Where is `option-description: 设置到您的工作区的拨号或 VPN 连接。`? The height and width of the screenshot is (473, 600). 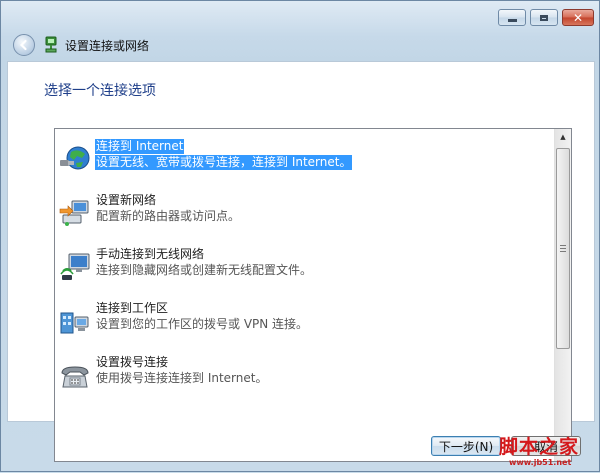 option-description: 设置到您的工作区的拨号或 VPN 连接。 is located at coordinates (202, 324).